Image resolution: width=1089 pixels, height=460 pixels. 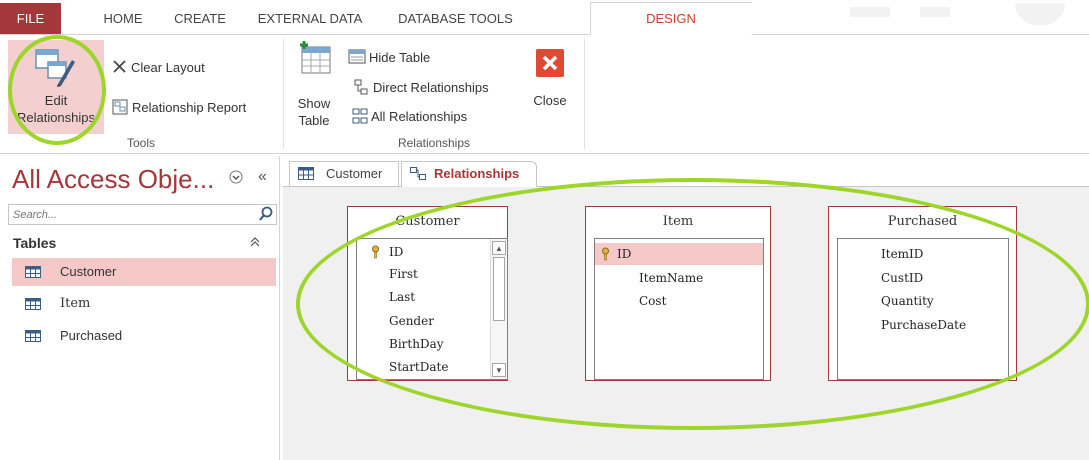 I want to click on doc-tab-relationships: Relationships, so click(x=469, y=174).